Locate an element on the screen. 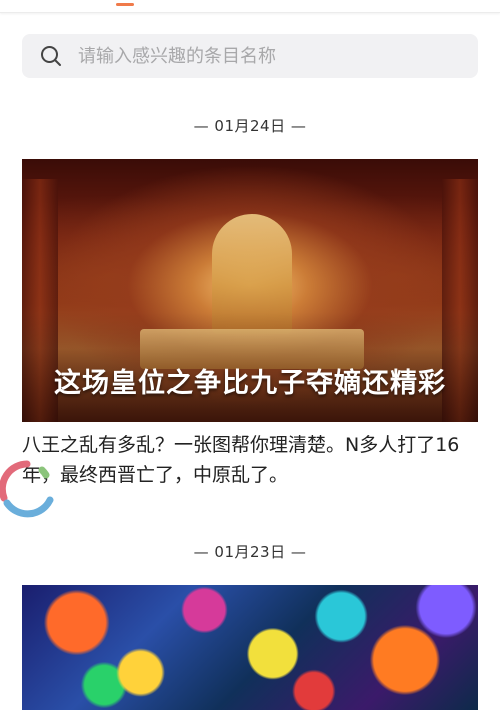 Image resolution: width=500 pixels, height=710 pixels. search-input is located at coordinates (258, 56).